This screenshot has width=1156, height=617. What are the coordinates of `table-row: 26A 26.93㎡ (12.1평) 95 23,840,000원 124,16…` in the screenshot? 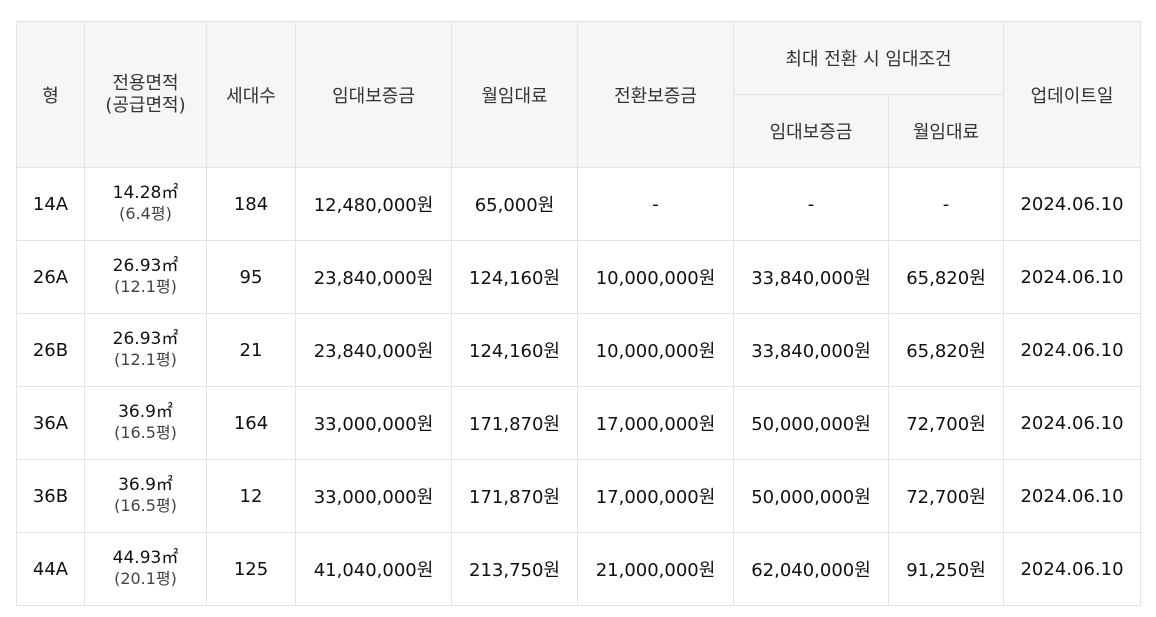 It's located at (578, 277).